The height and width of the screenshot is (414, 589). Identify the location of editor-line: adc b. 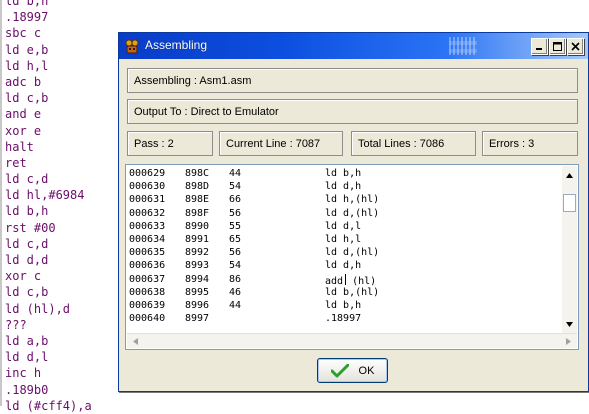
(23, 81).